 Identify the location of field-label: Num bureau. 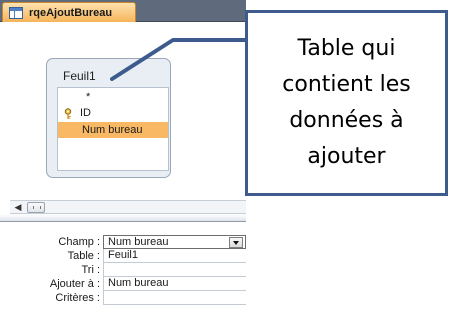
(112, 130).